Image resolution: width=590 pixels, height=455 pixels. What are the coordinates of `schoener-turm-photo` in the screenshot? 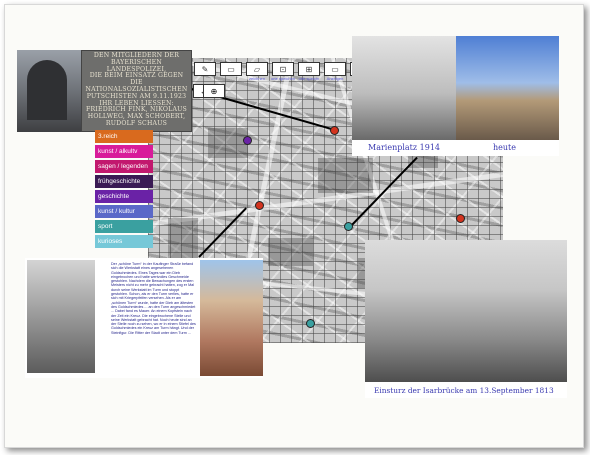 It's located at (61, 316).